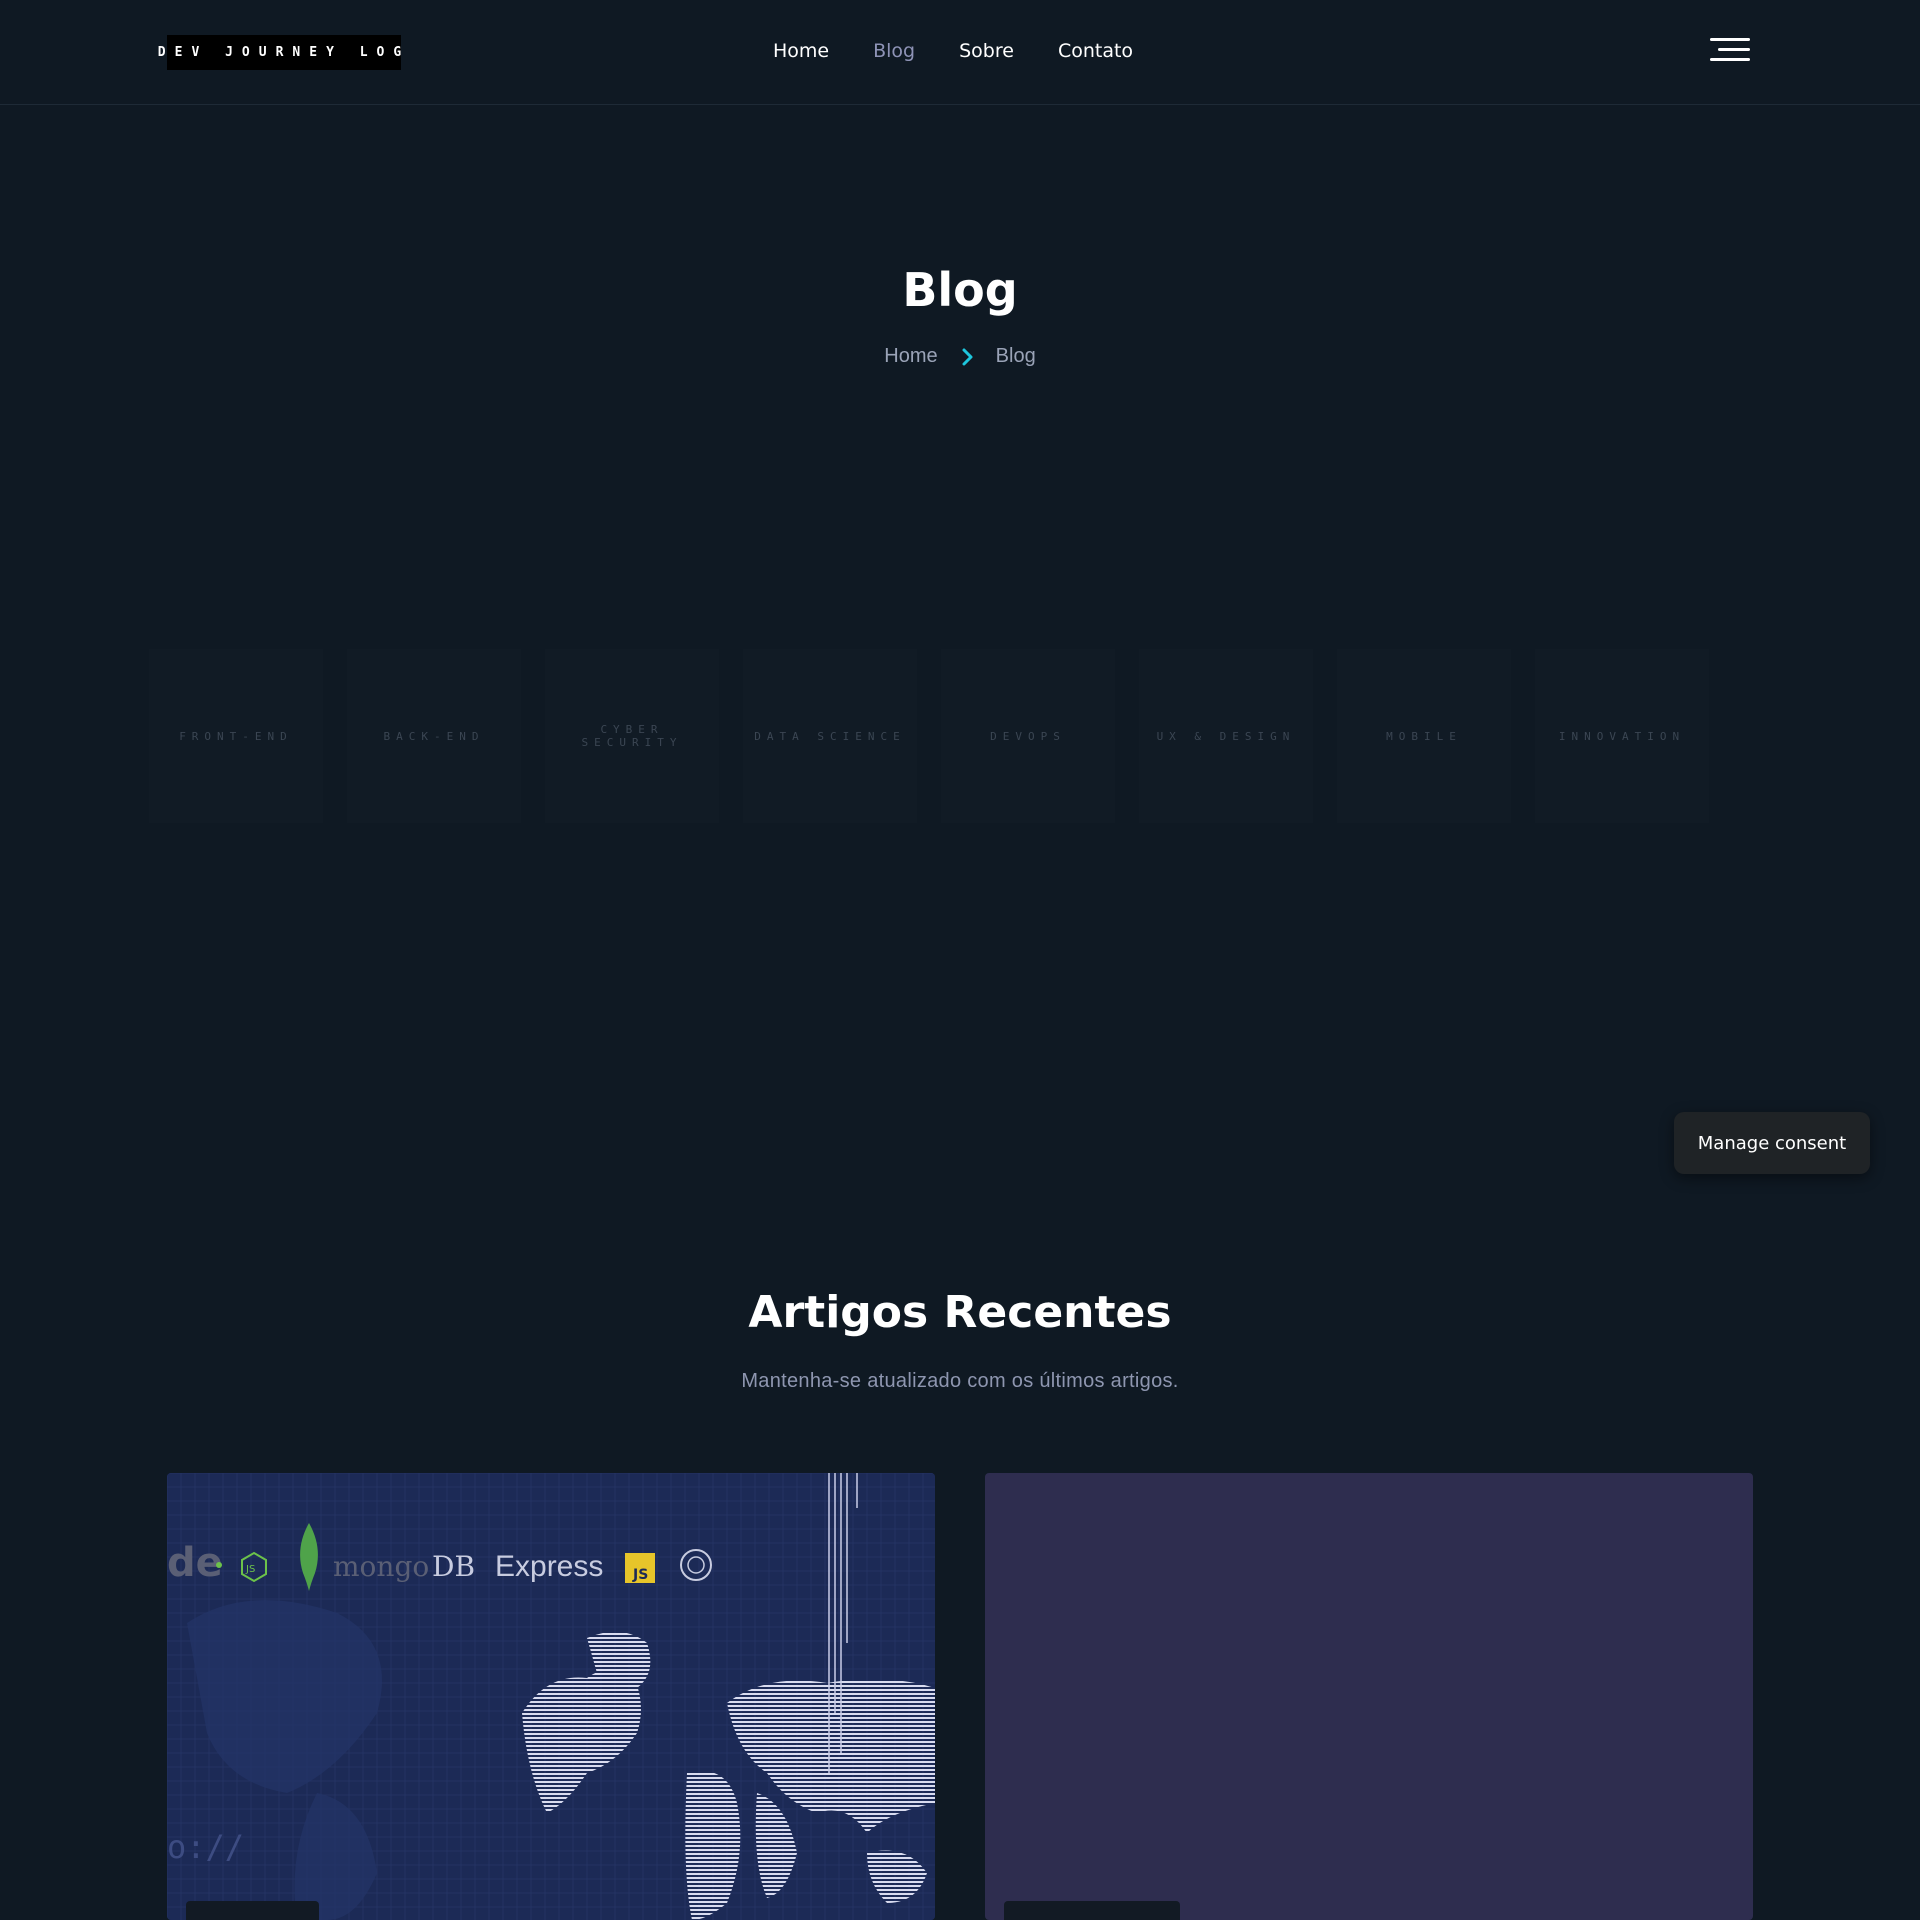 This screenshot has height=1920, width=1920. Describe the element at coordinates (1622, 736) in the screenshot. I see `category-tile-innovation: INNOVATION` at that location.